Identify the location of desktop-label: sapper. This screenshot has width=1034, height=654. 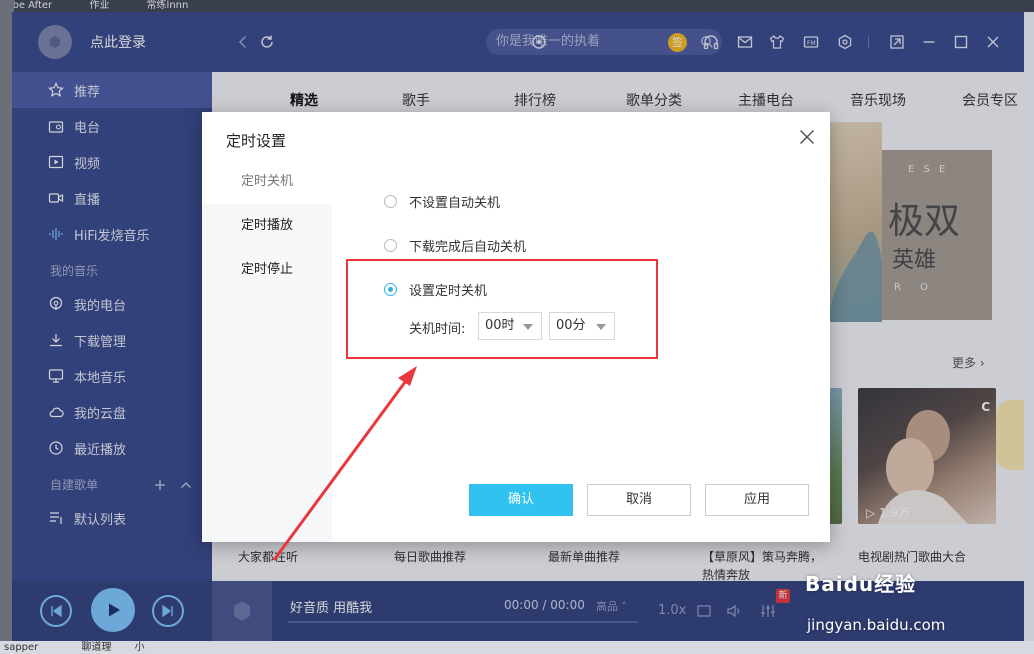
(21, 647).